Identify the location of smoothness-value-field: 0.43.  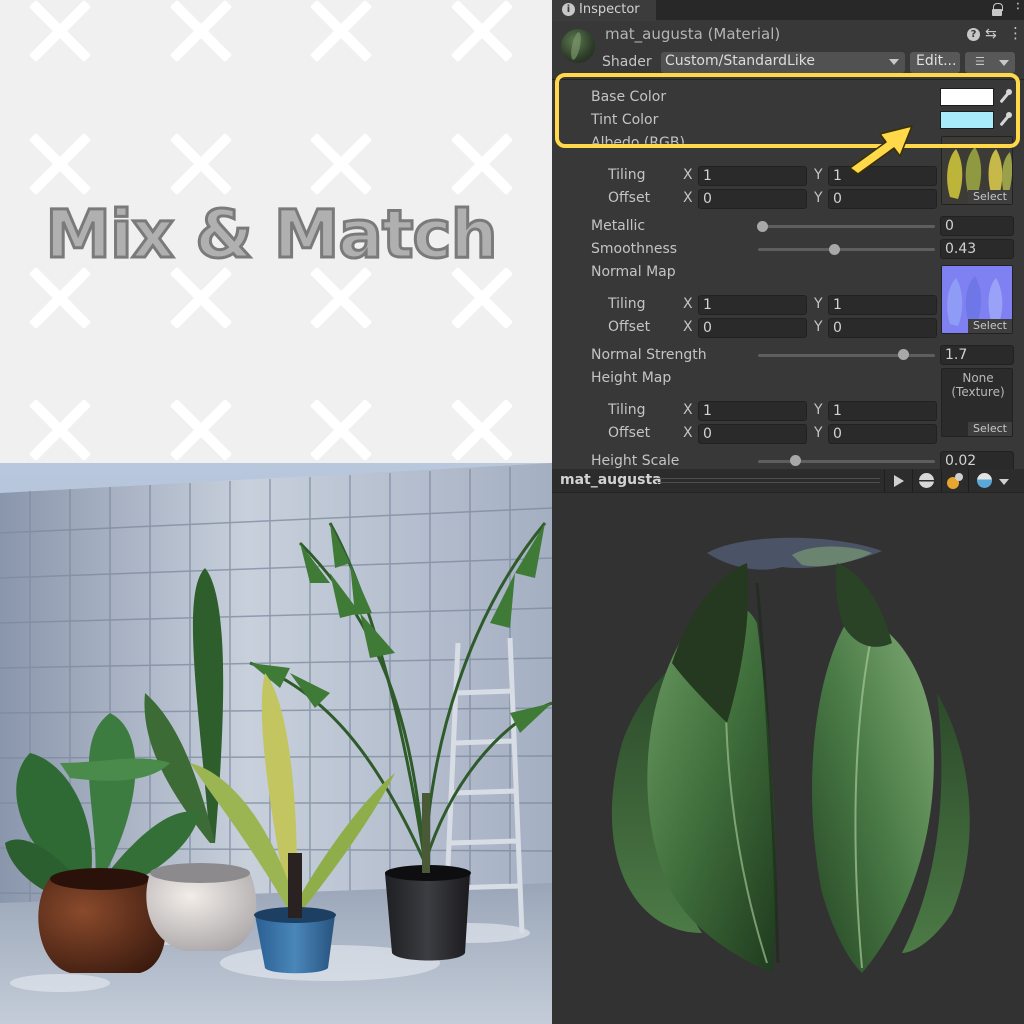
(977, 249).